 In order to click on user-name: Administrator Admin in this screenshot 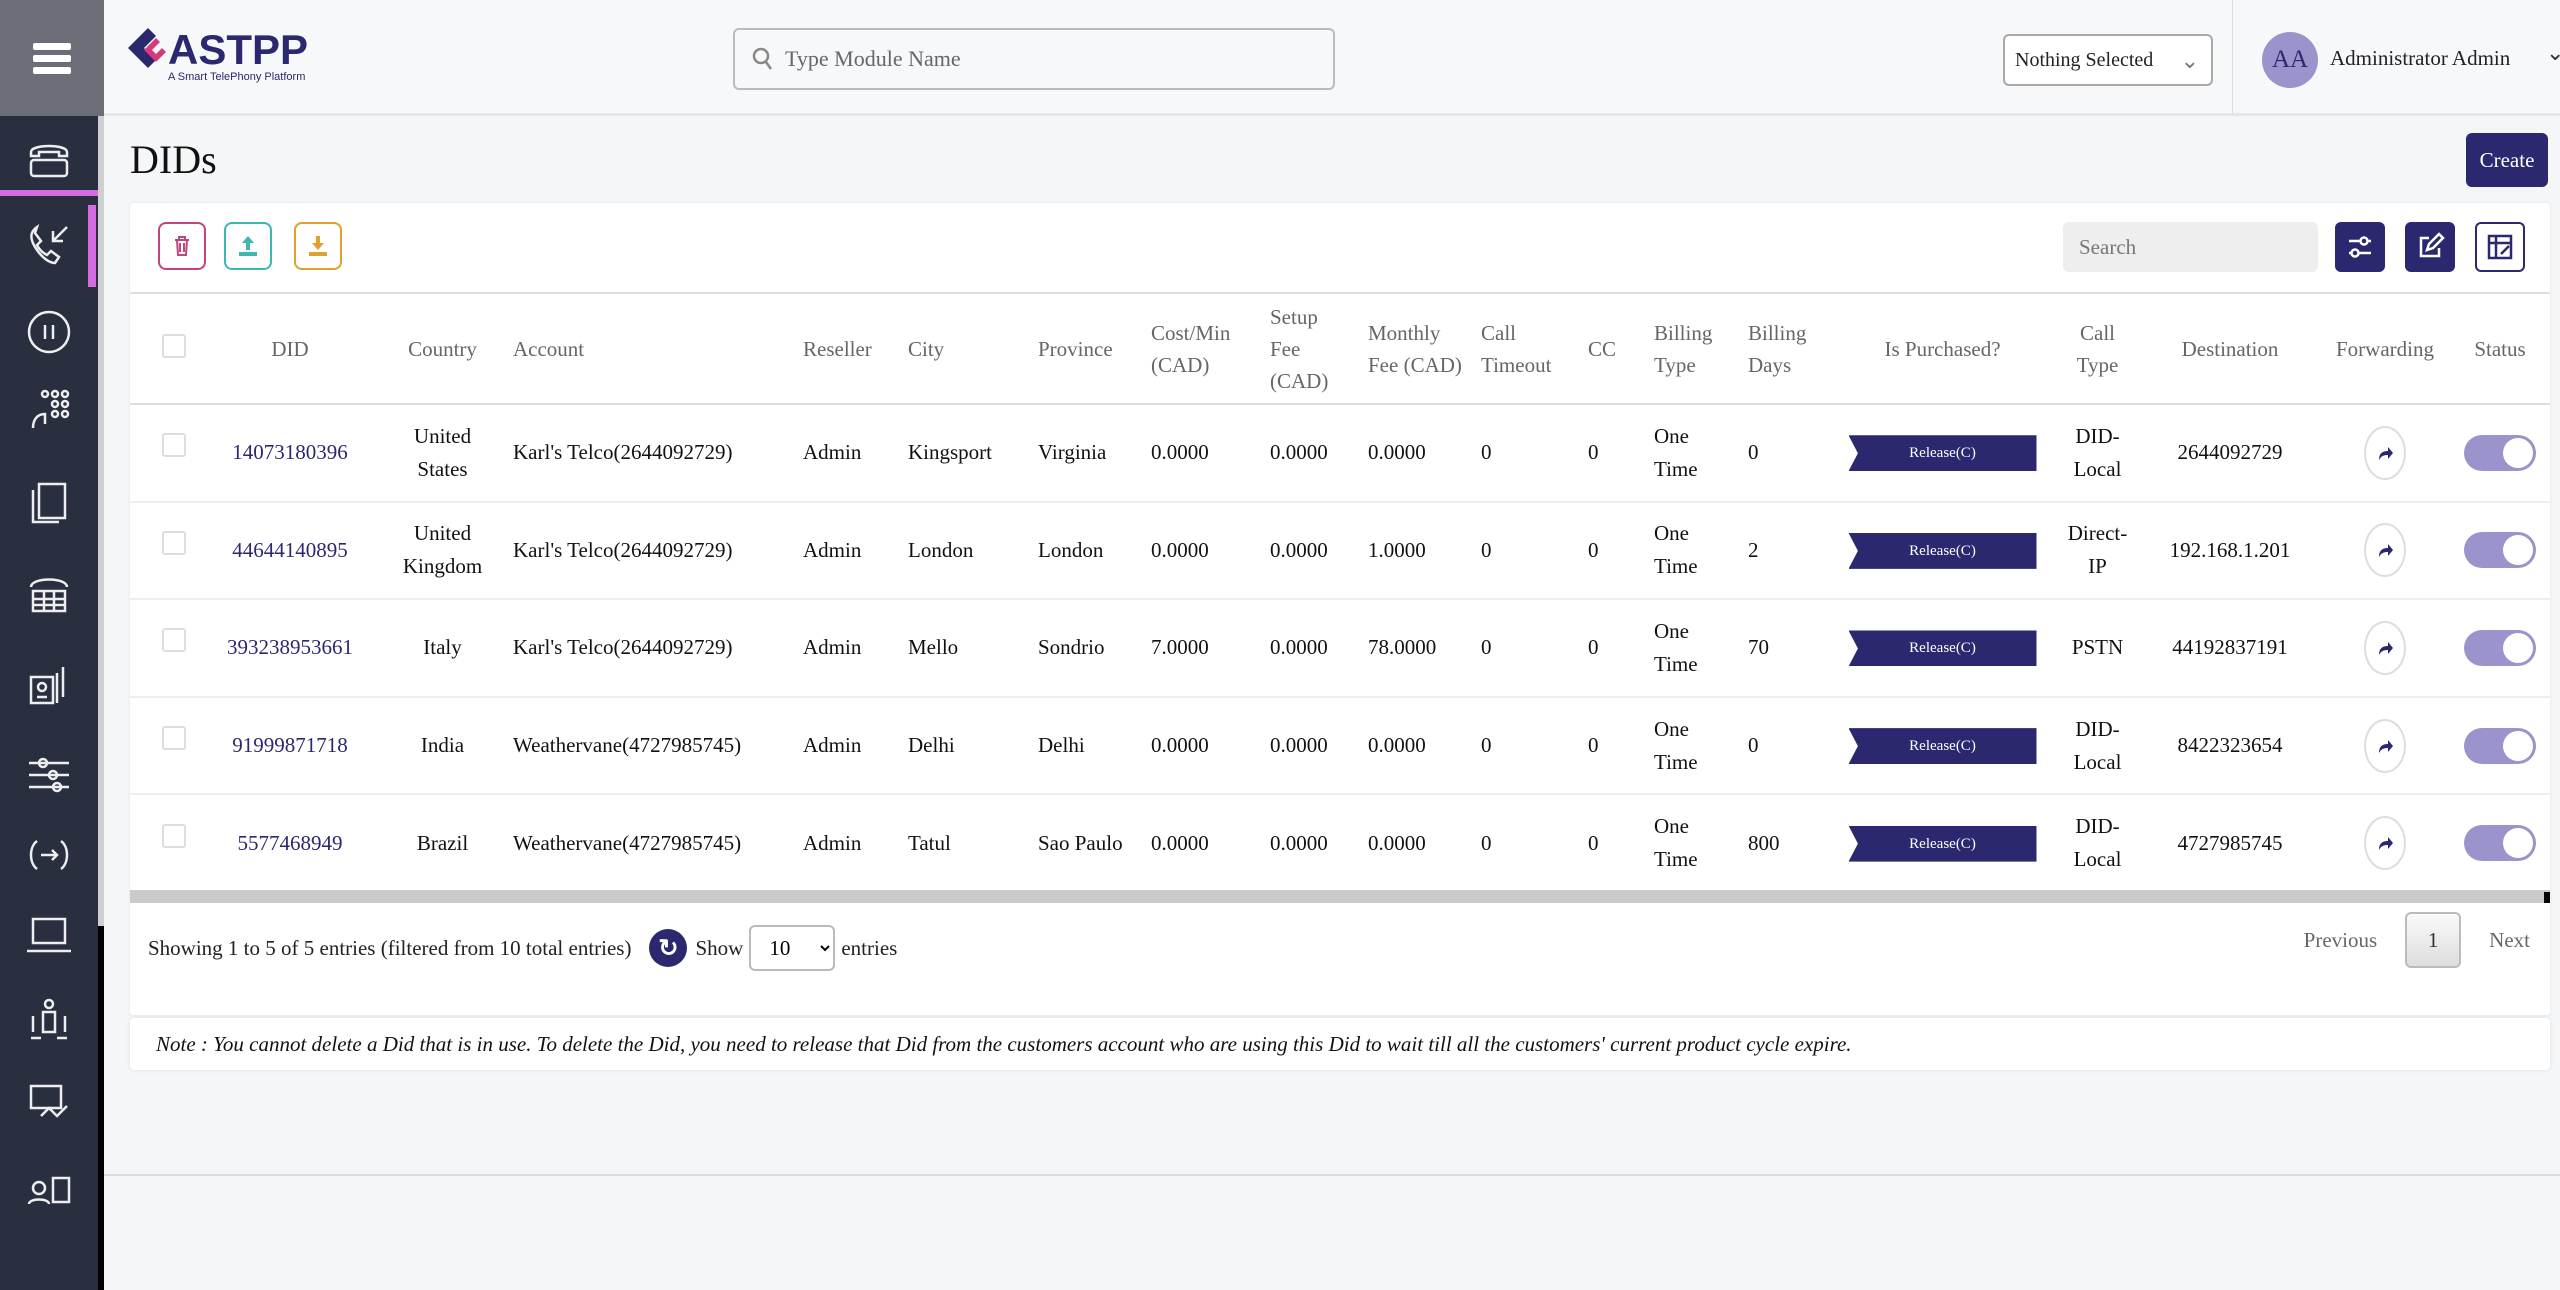, I will do `click(2420, 58)`.